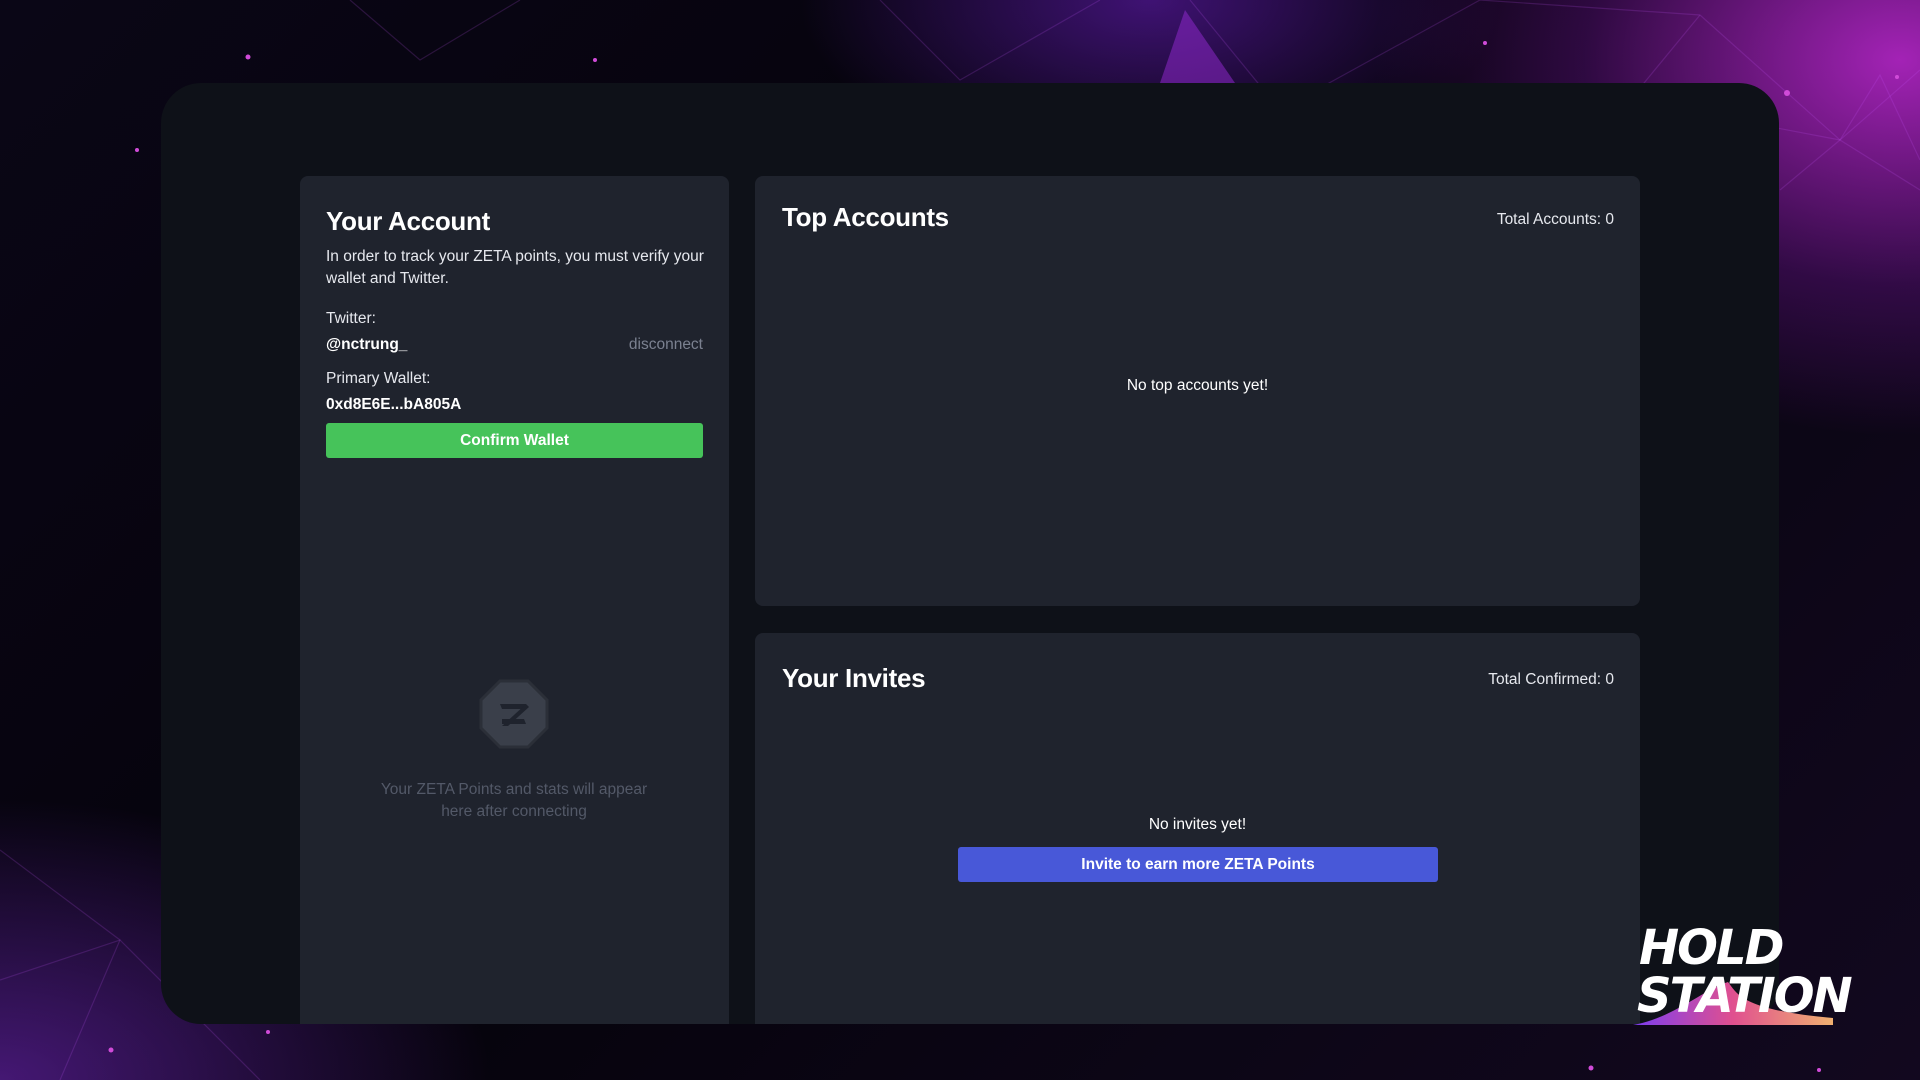 The height and width of the screenshot is (1080, 1920). Describe the element at coordinates (514, 440) in the screenshot. I see `confirm-wallet-button: Confirm Wallet` at that location.